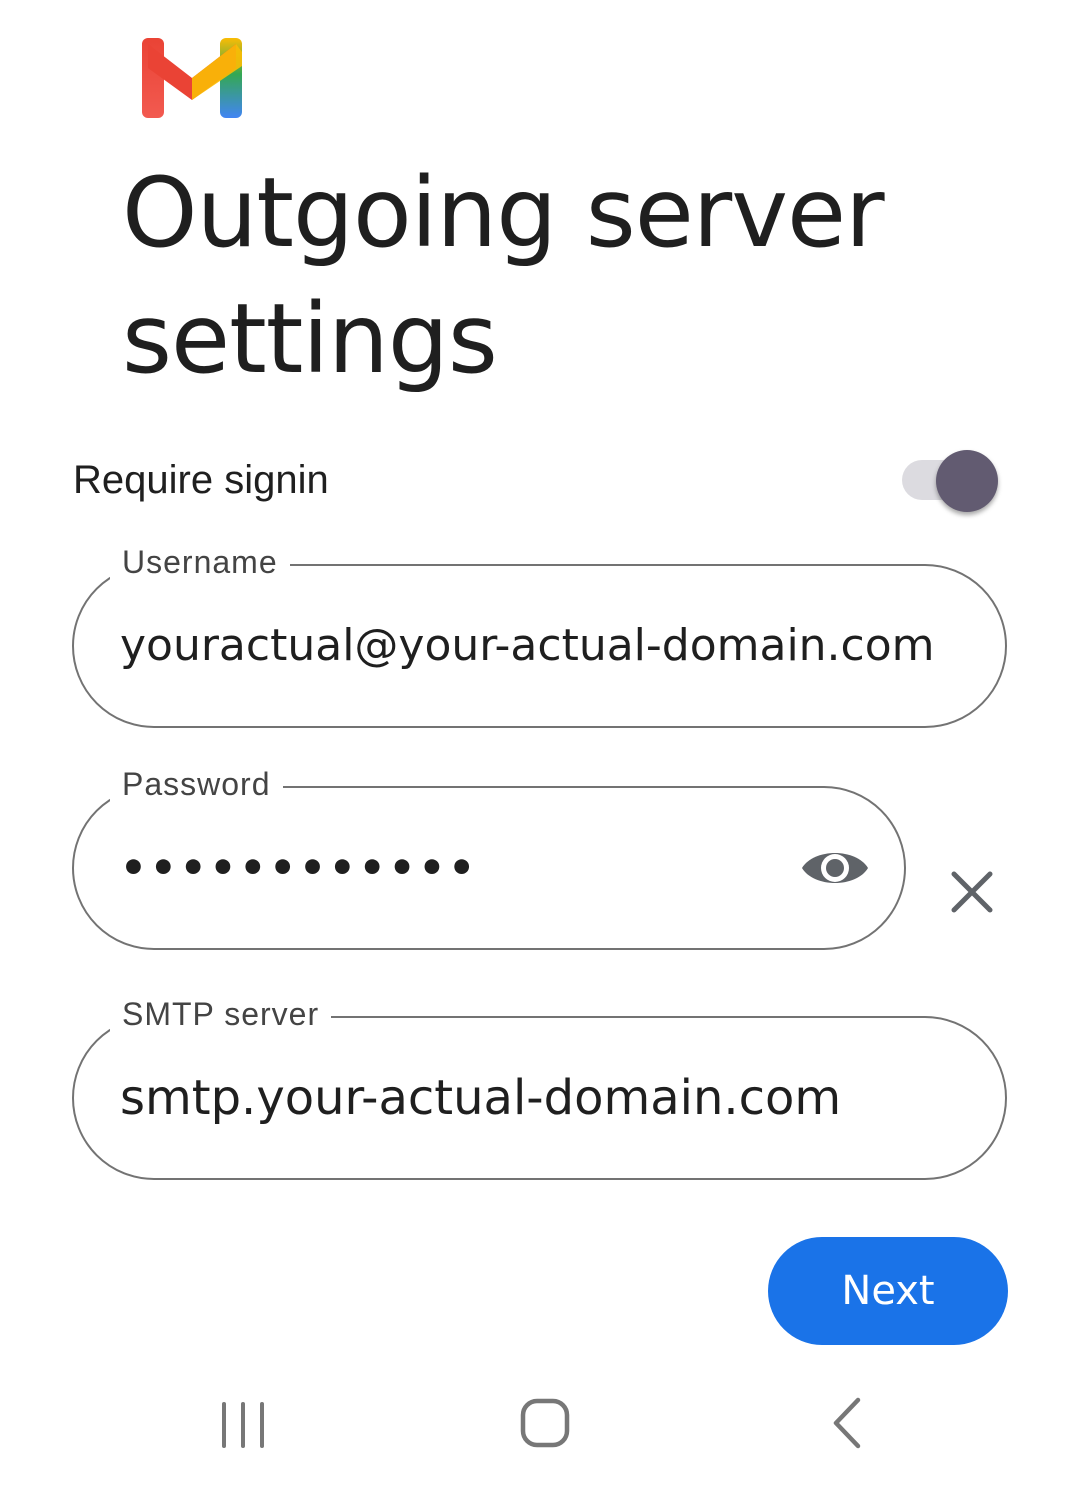  Describe the element at coordinates (243, 1425) in the screenshot. I see `recent-apps-icon` at that location.